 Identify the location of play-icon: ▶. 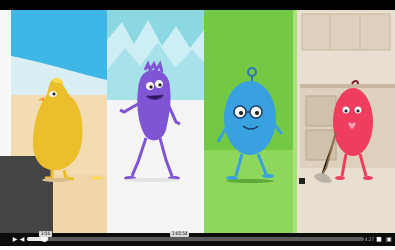
(15, 239).